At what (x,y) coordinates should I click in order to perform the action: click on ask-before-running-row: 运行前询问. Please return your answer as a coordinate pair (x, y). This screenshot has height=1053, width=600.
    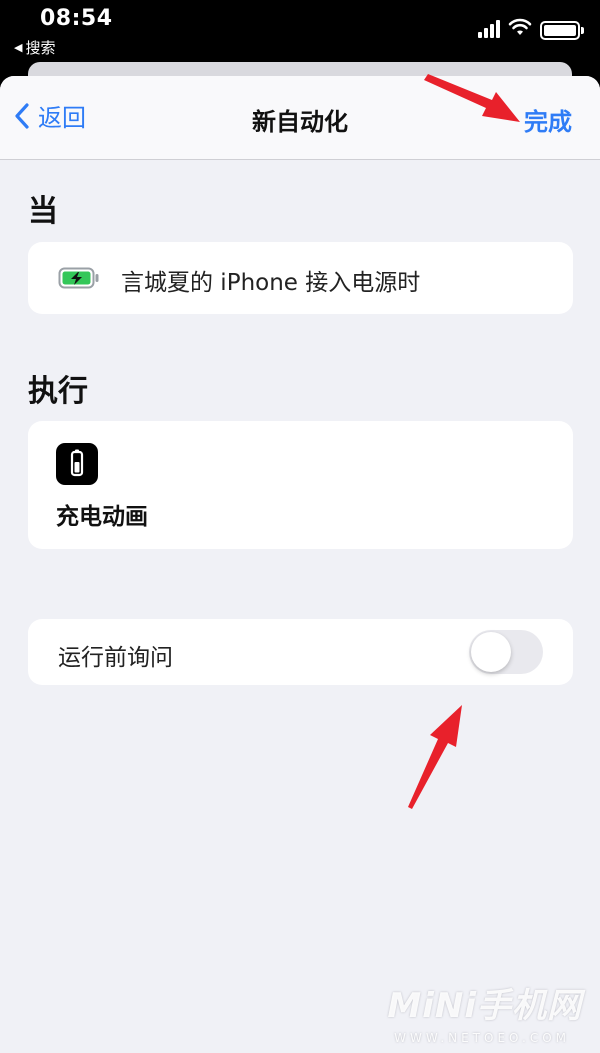
    Looking at the image, I should click on (300, 652).